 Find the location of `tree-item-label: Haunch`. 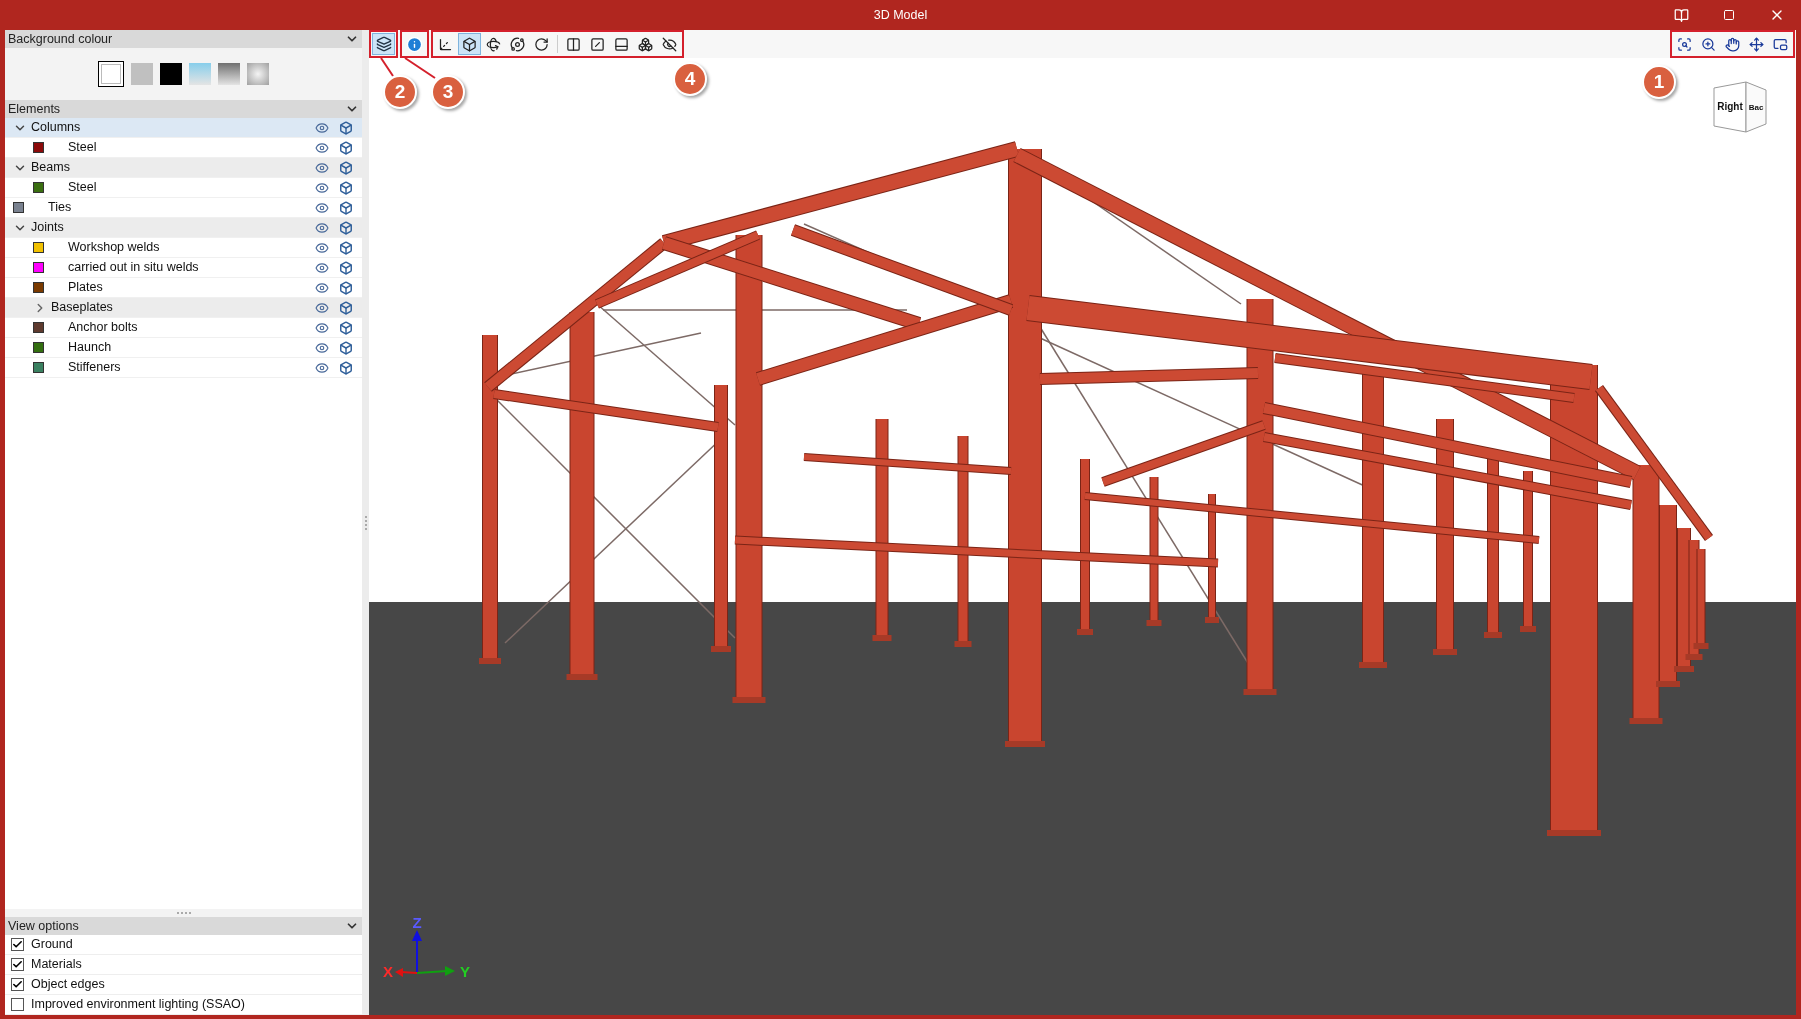

tree-item-label: Haunch is located at coordinates (90, 348).